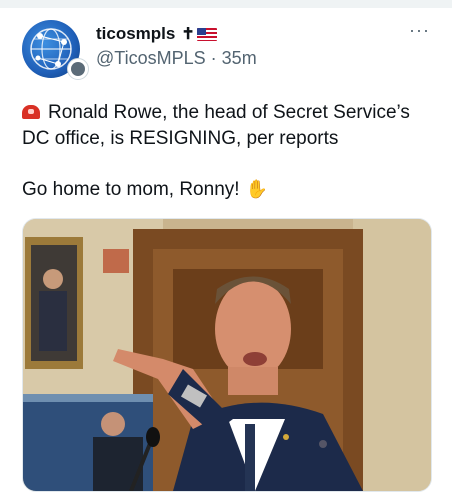  What do you see at coordinates (78, 69) in the screenshot?
I see `affiliate-badge-icon` at bounding box center [78, 69].